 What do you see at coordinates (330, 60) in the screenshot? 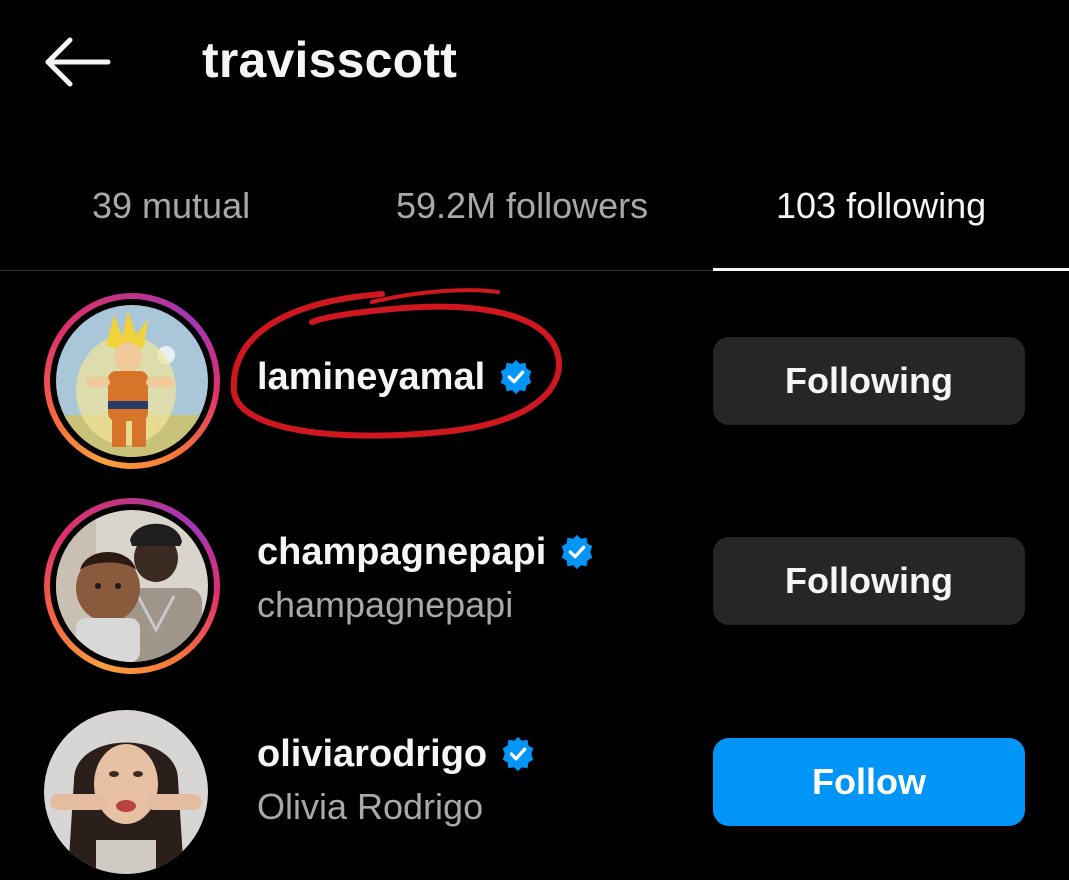
I see `page-title: travisscott` at bounding box center [330, 60].